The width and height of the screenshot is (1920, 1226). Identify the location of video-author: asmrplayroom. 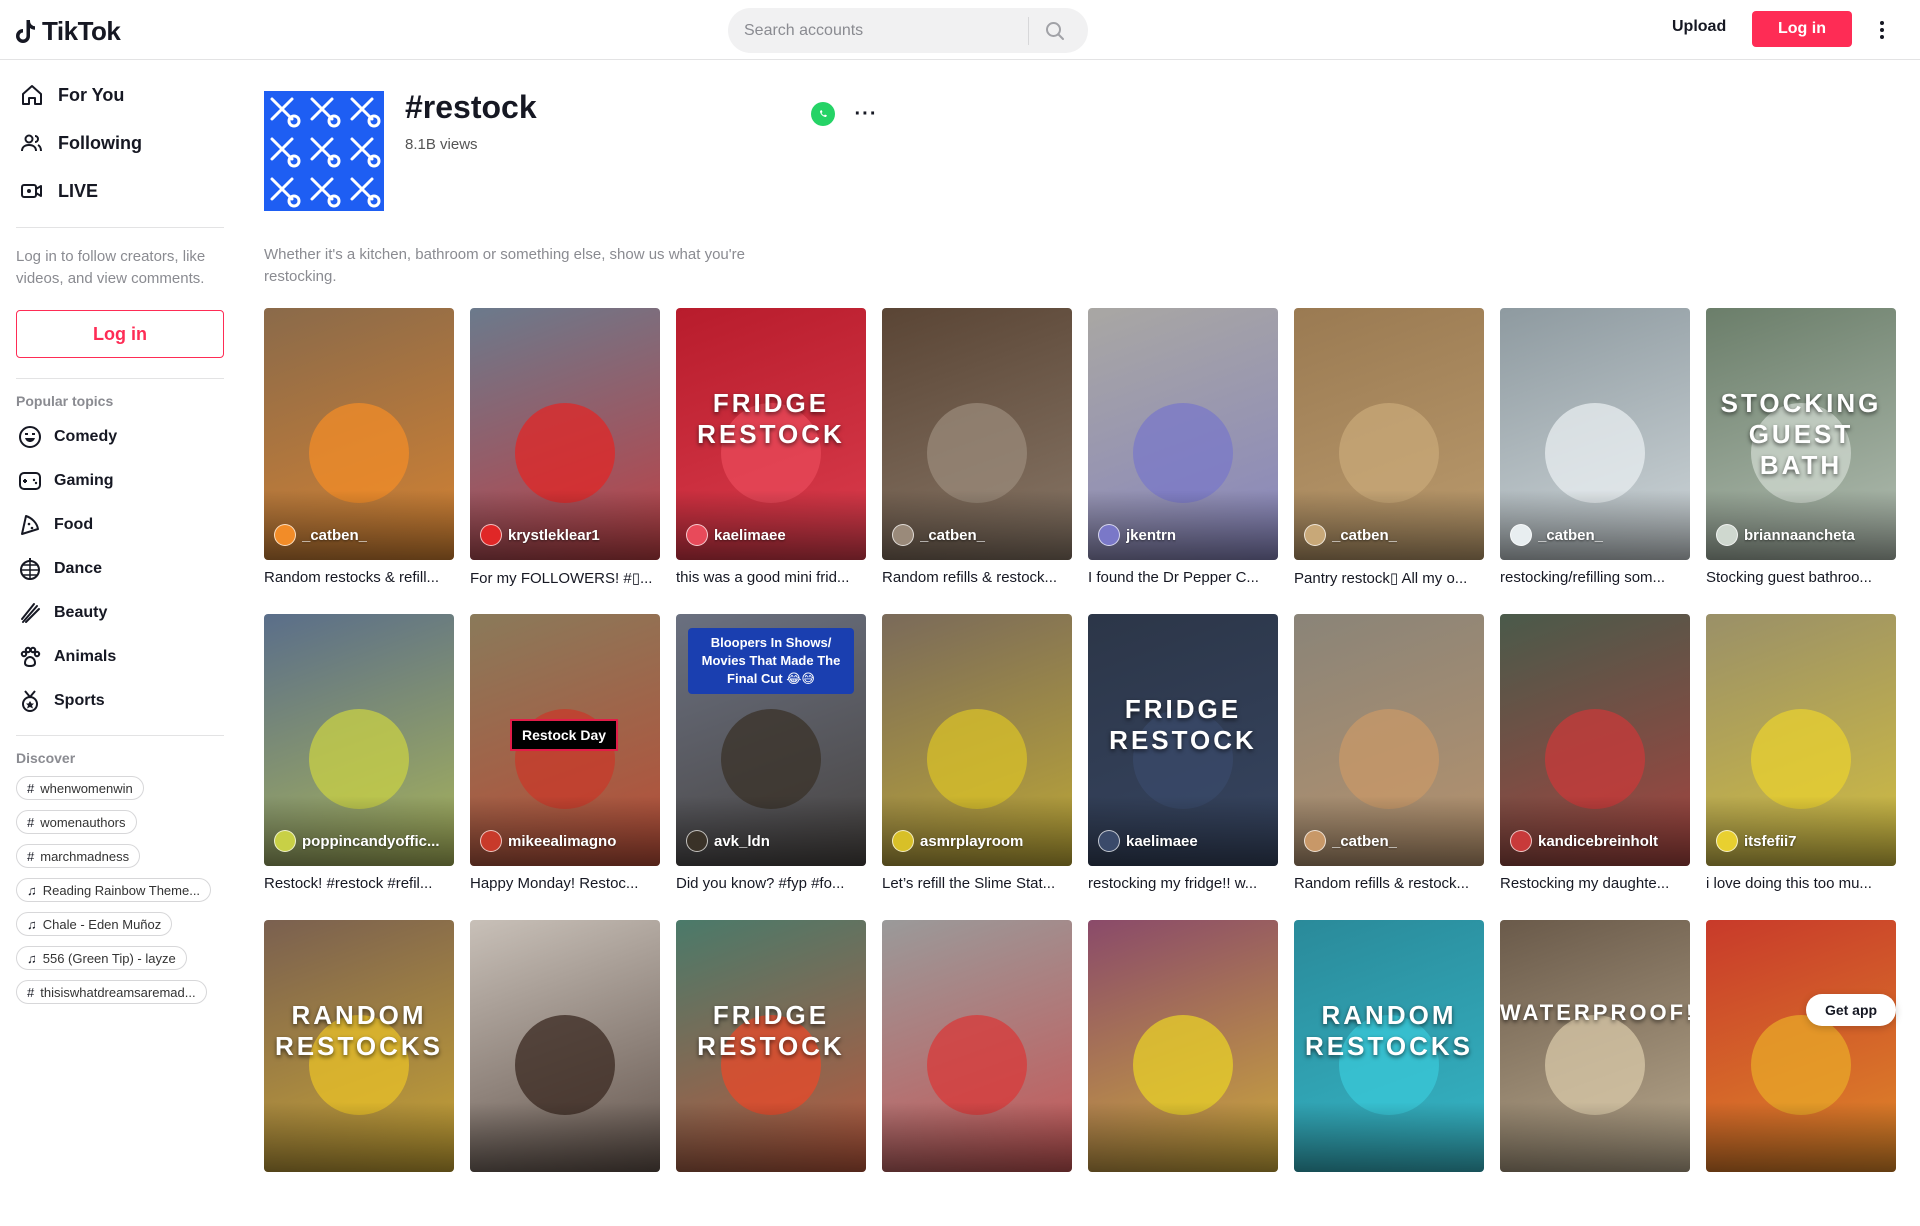
(957, 841).